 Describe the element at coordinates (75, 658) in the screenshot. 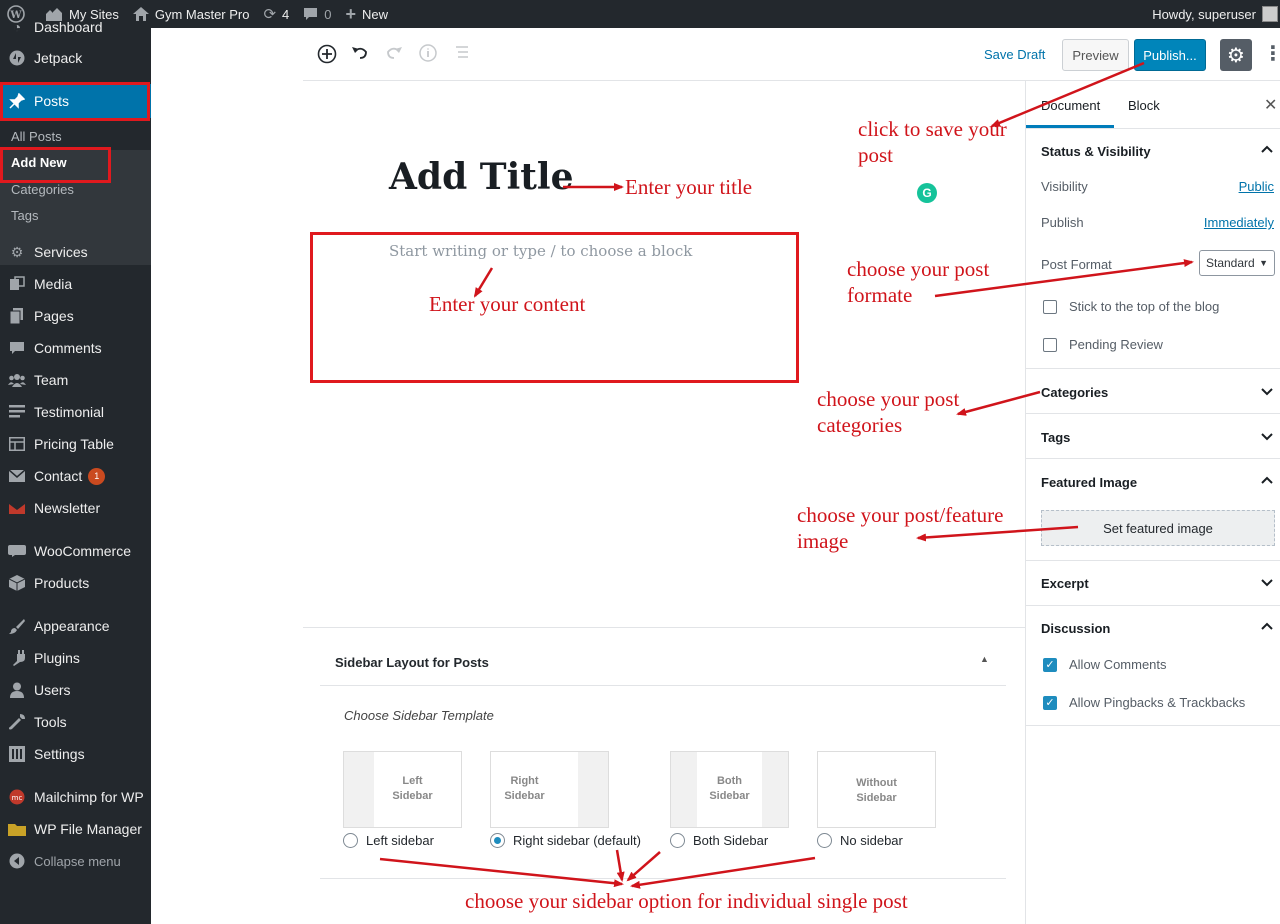

I see `menu-item-plugins: Plugins` at that location.